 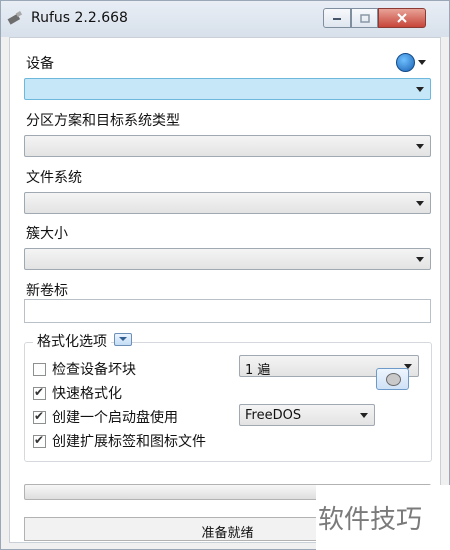 I want to click on minimize-icon, so click(x=337, y=18).